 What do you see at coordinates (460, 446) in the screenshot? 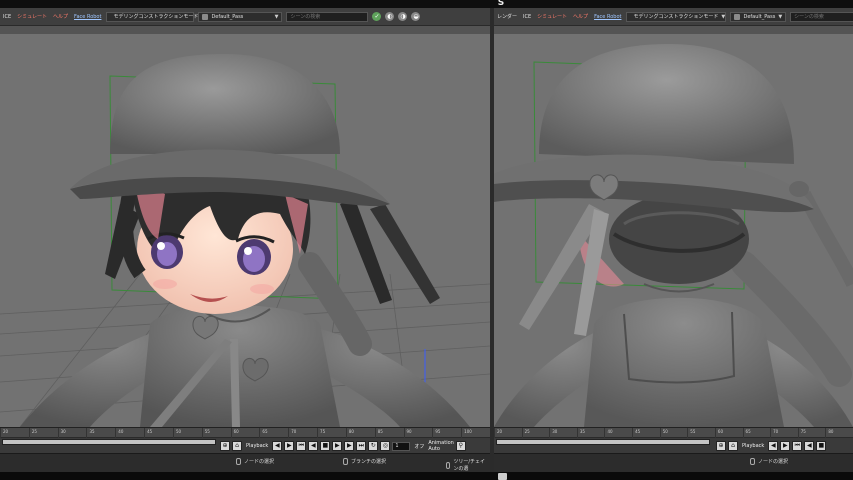
I see `animation-key-icon: ⚲` at bounding box center [460, 446].